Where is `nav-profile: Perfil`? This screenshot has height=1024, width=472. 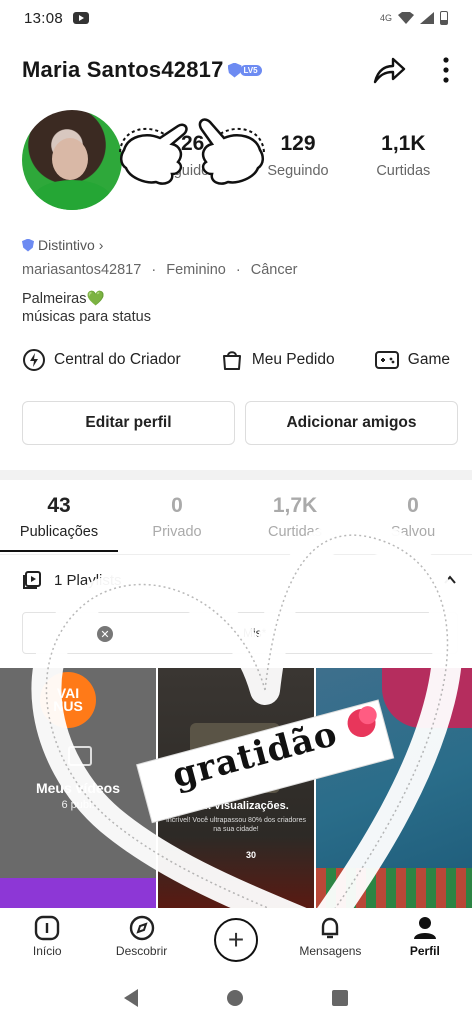 nav-profile: Perfil is located at coordinates (425, 936).